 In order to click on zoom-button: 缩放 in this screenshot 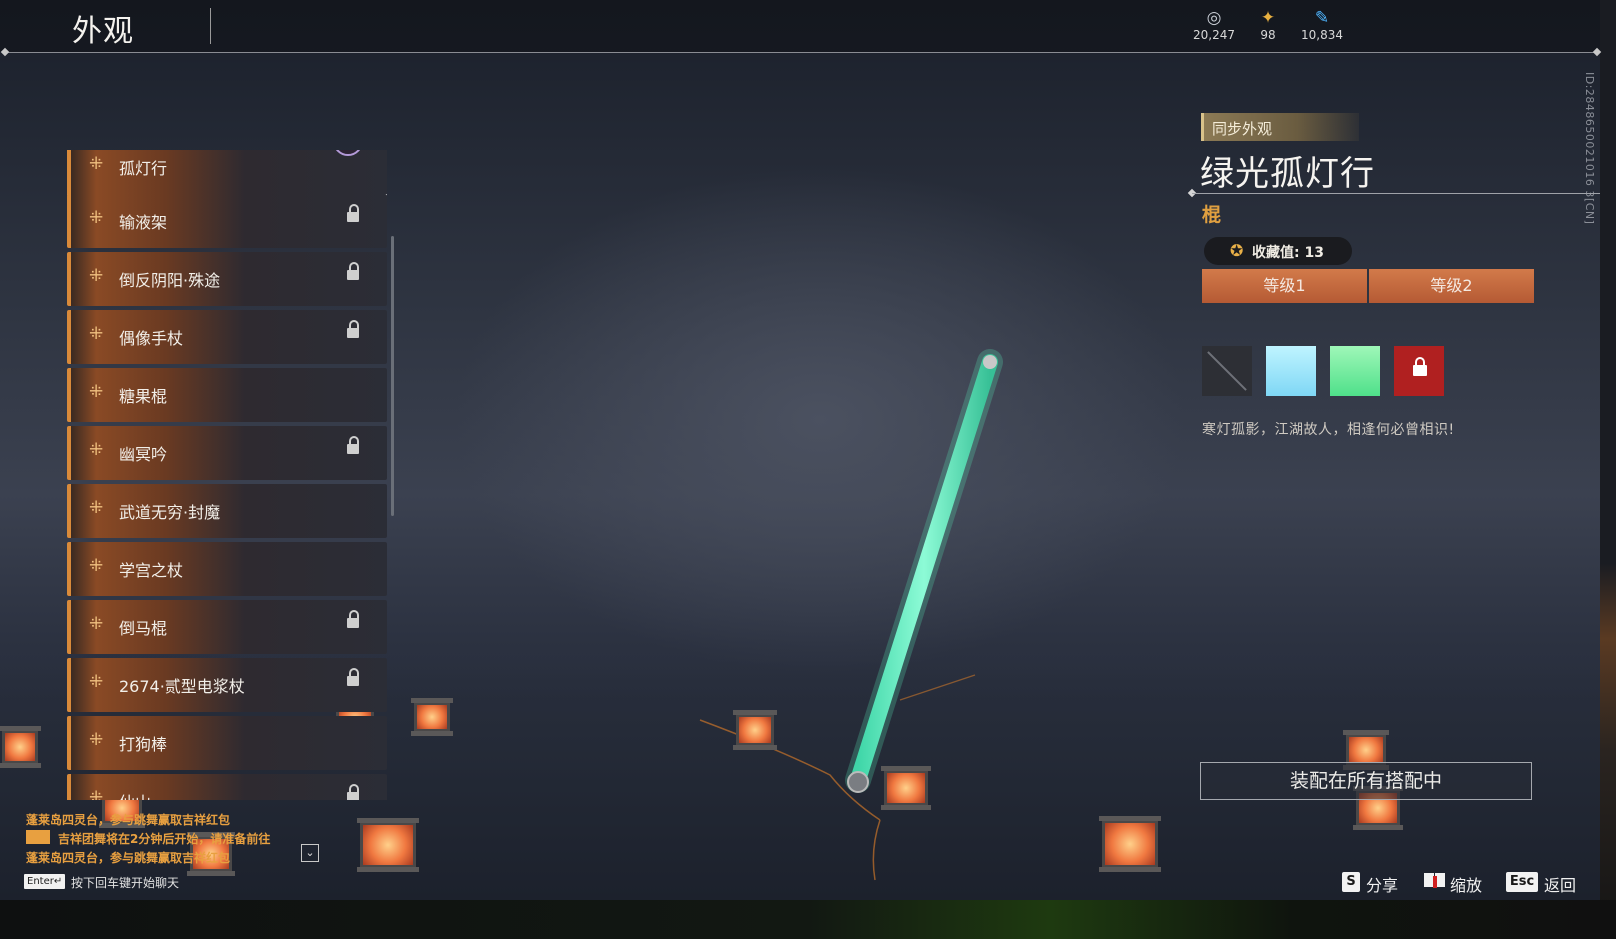, I will do `click(1466, 884)`.